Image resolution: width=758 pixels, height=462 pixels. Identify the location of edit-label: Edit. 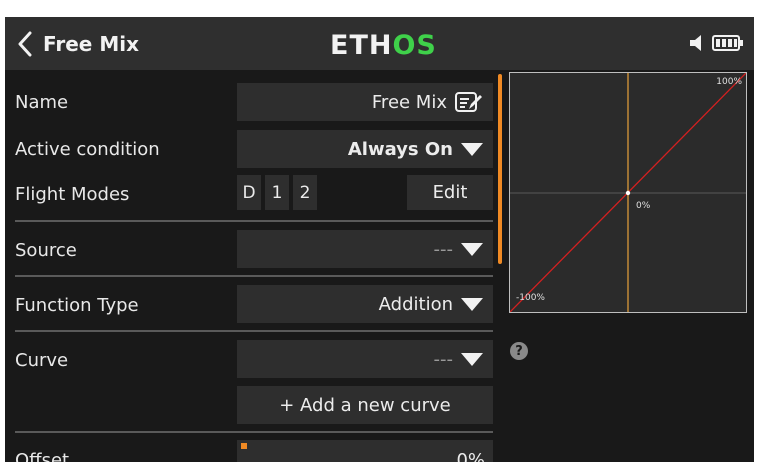
(450, 192).